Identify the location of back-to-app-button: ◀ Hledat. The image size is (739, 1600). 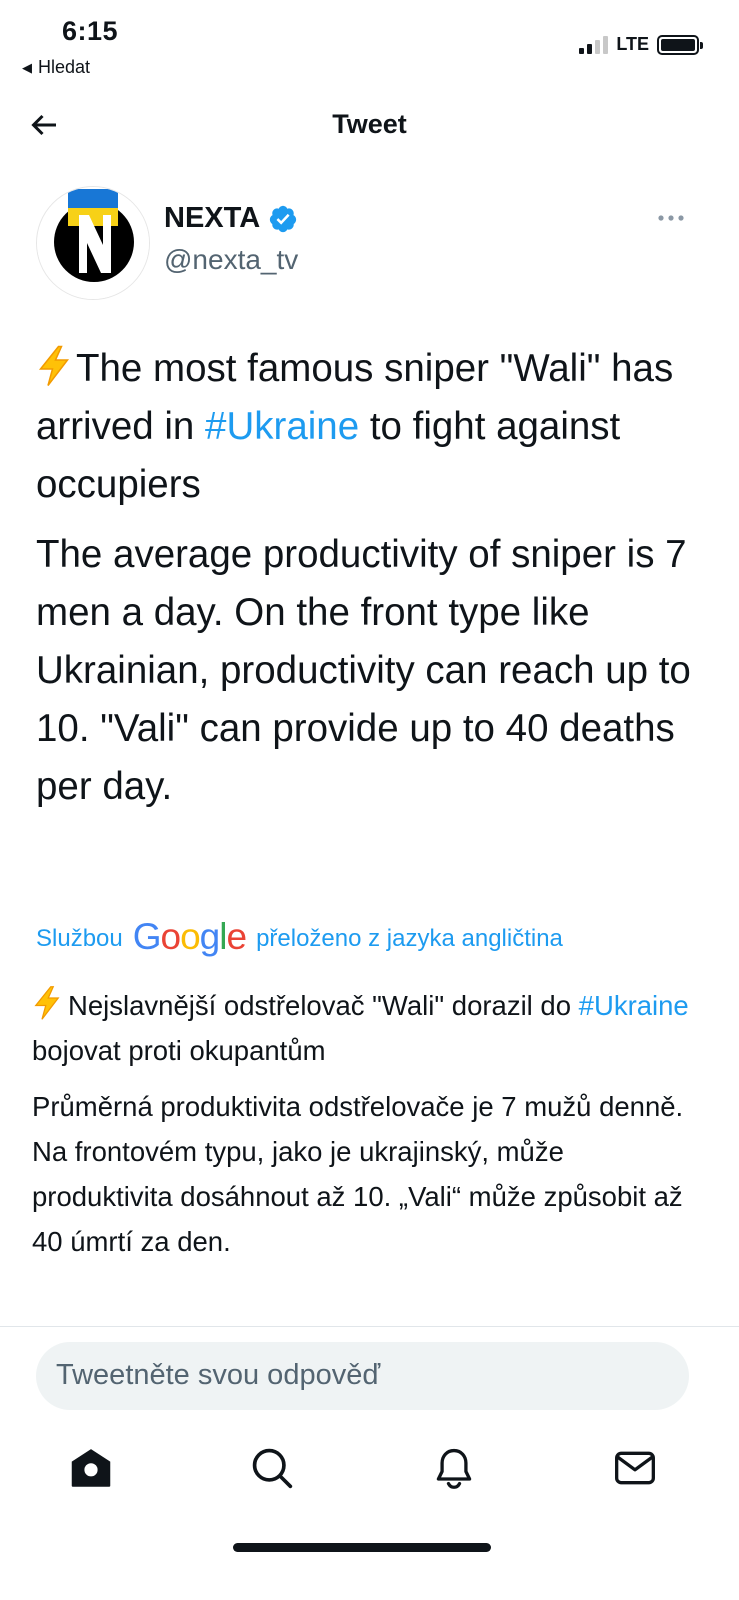
(56, 67).